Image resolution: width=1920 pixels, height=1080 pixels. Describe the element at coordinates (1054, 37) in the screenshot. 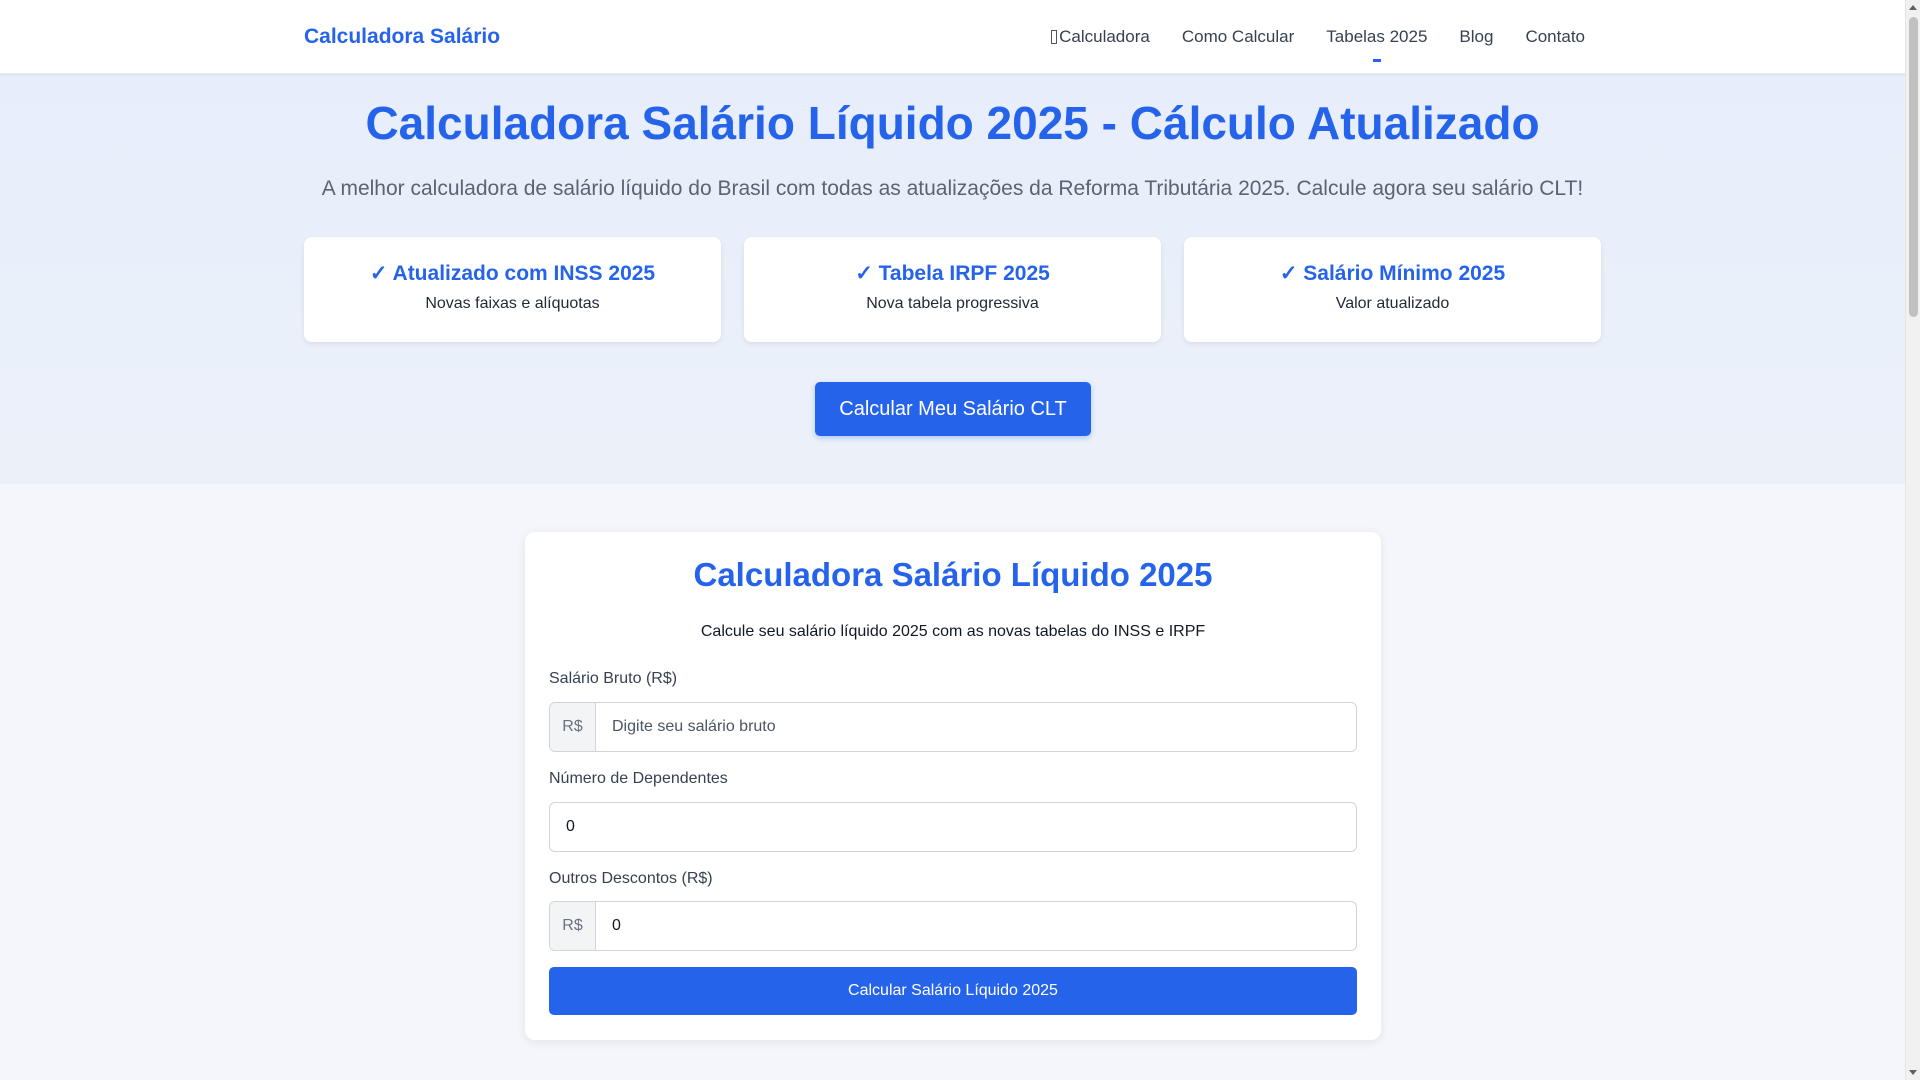

I see `missing-glyph-icon` at that location.